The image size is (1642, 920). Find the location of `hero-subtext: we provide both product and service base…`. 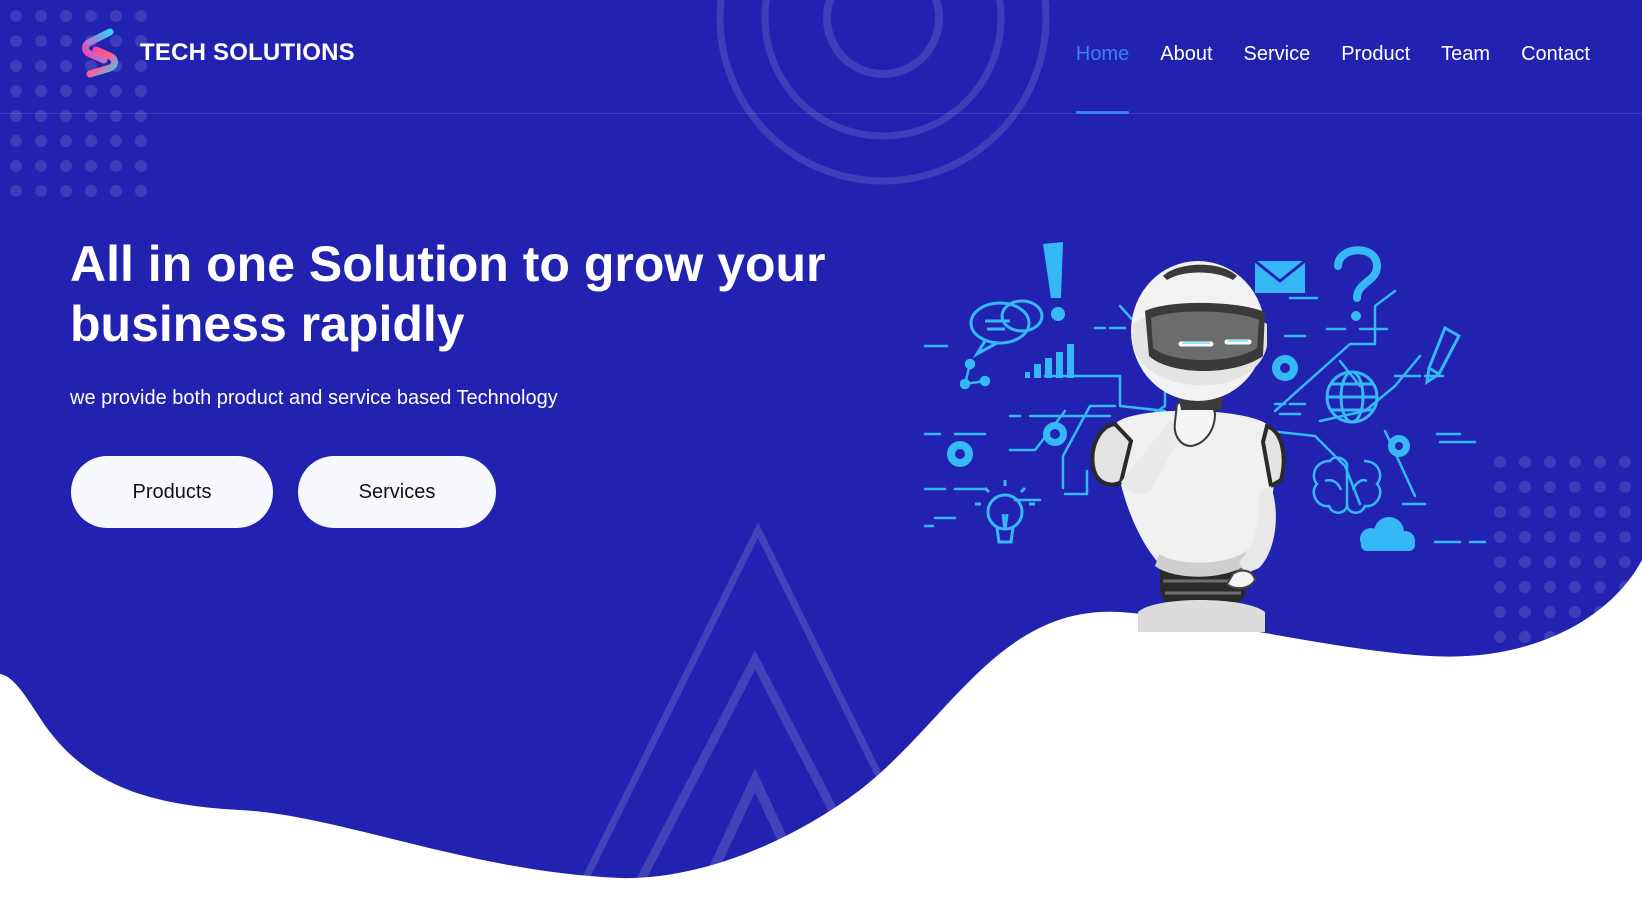

hero-subtext: we provide both product and service base… is located at coordinates (314, 398).